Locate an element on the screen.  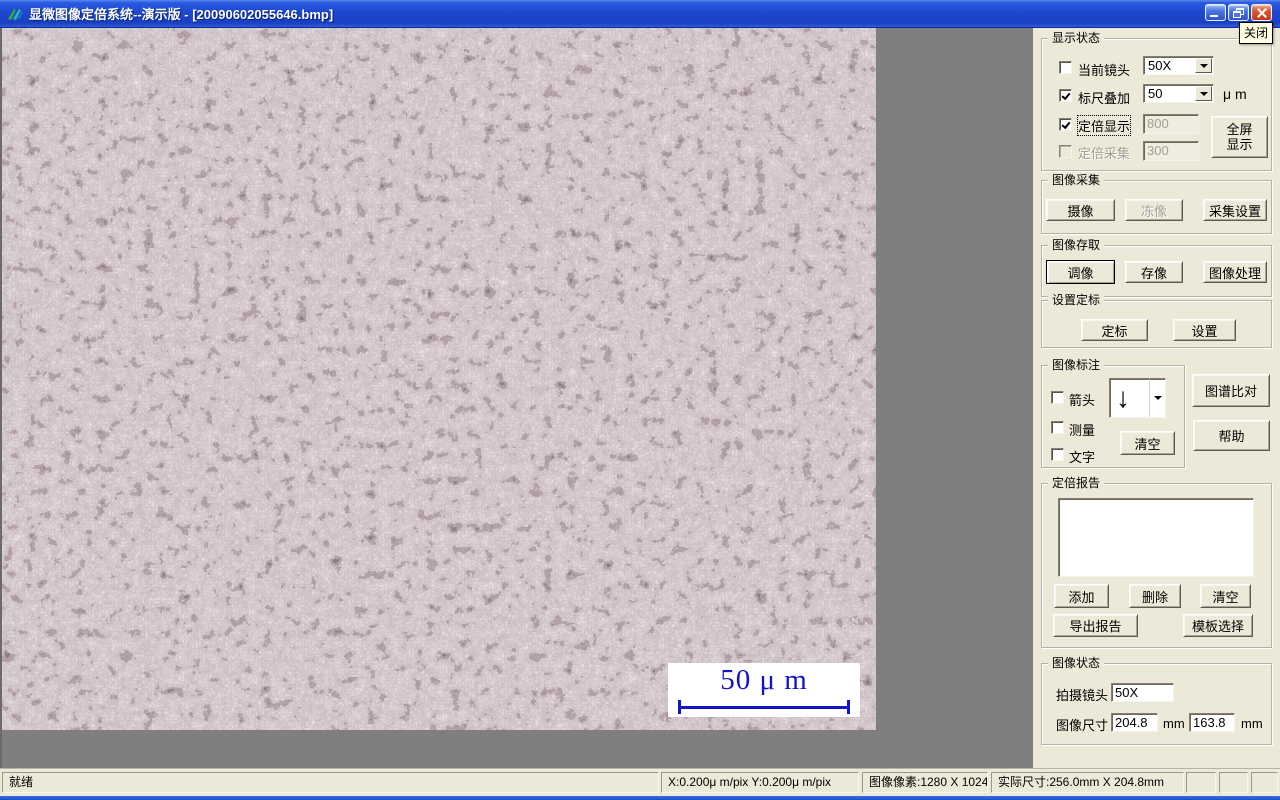
shoot-button: 摄像 is located at coordinates (1080, 210).